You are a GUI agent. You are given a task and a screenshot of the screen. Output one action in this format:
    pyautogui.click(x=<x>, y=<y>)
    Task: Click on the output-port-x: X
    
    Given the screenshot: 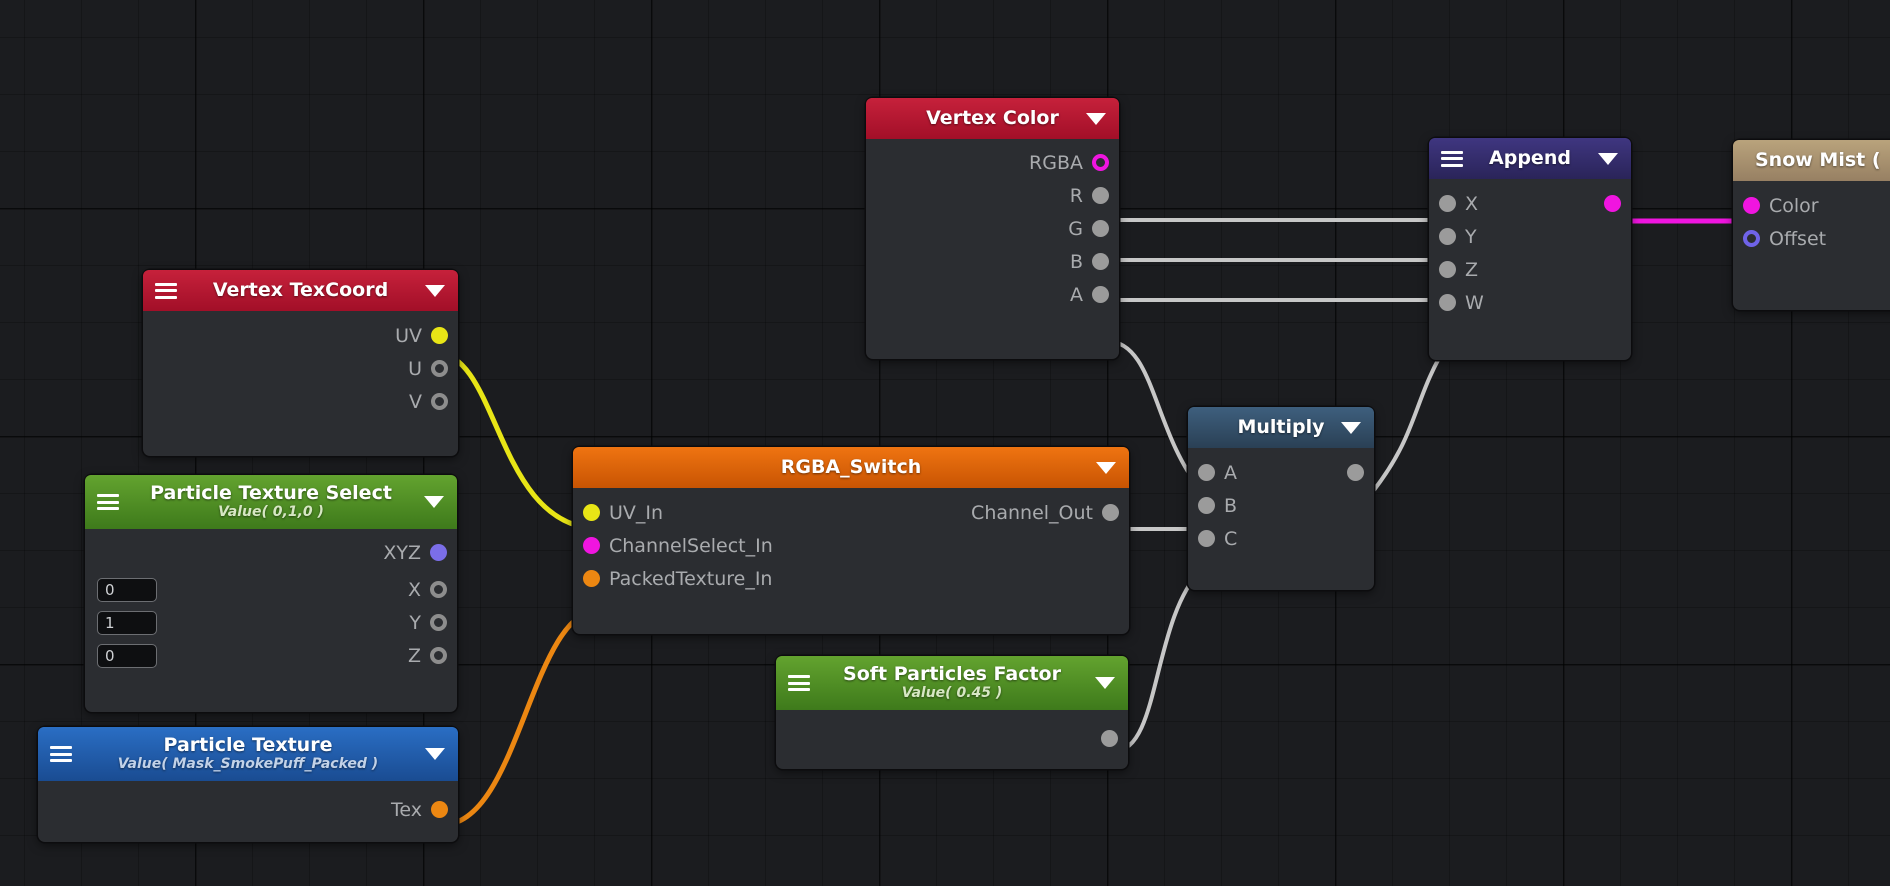 What is the action you would take?
    pyautogui.click(x=271, y=589)
    